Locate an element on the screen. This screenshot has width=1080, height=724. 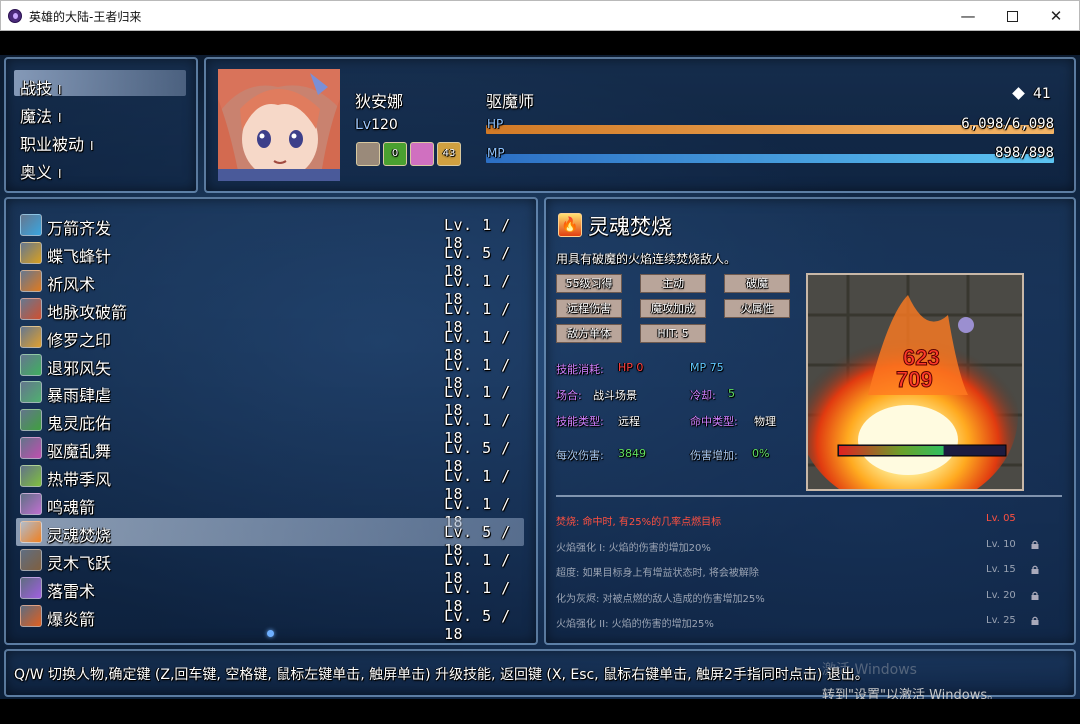
skill-name: 暴雨肆虐 is located at coordinates (79, 396).